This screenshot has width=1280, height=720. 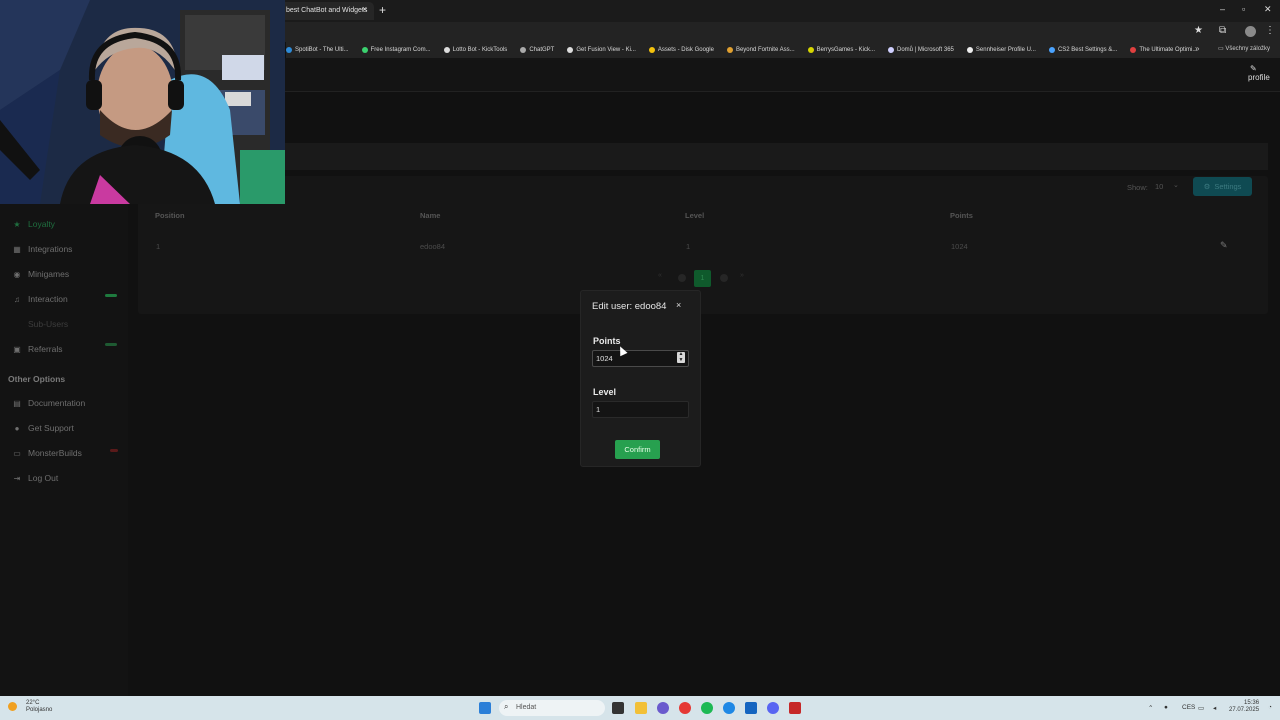 What do you see at coordinates (17, 453) in the screenshot?
I see `monitor-icon: ▭` at bounding box center [17, 453].